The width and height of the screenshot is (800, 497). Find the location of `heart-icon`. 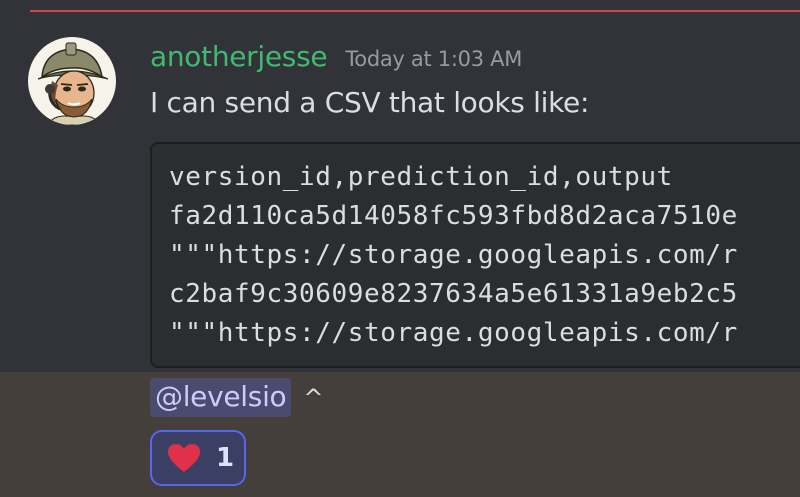

heart-icon is located at coordinates (184, 458).